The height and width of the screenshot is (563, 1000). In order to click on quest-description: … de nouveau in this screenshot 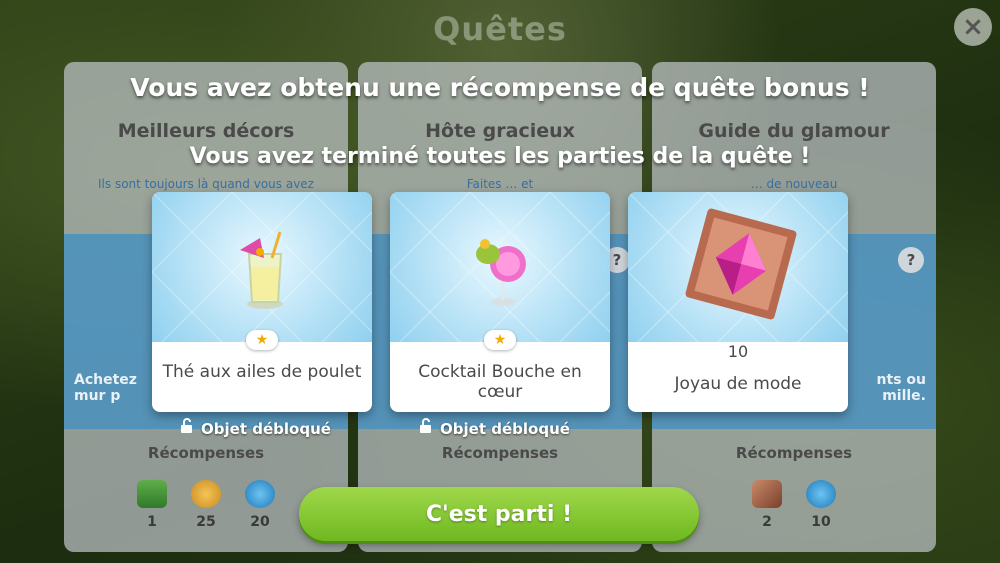, I will do `click(794, 184)`.